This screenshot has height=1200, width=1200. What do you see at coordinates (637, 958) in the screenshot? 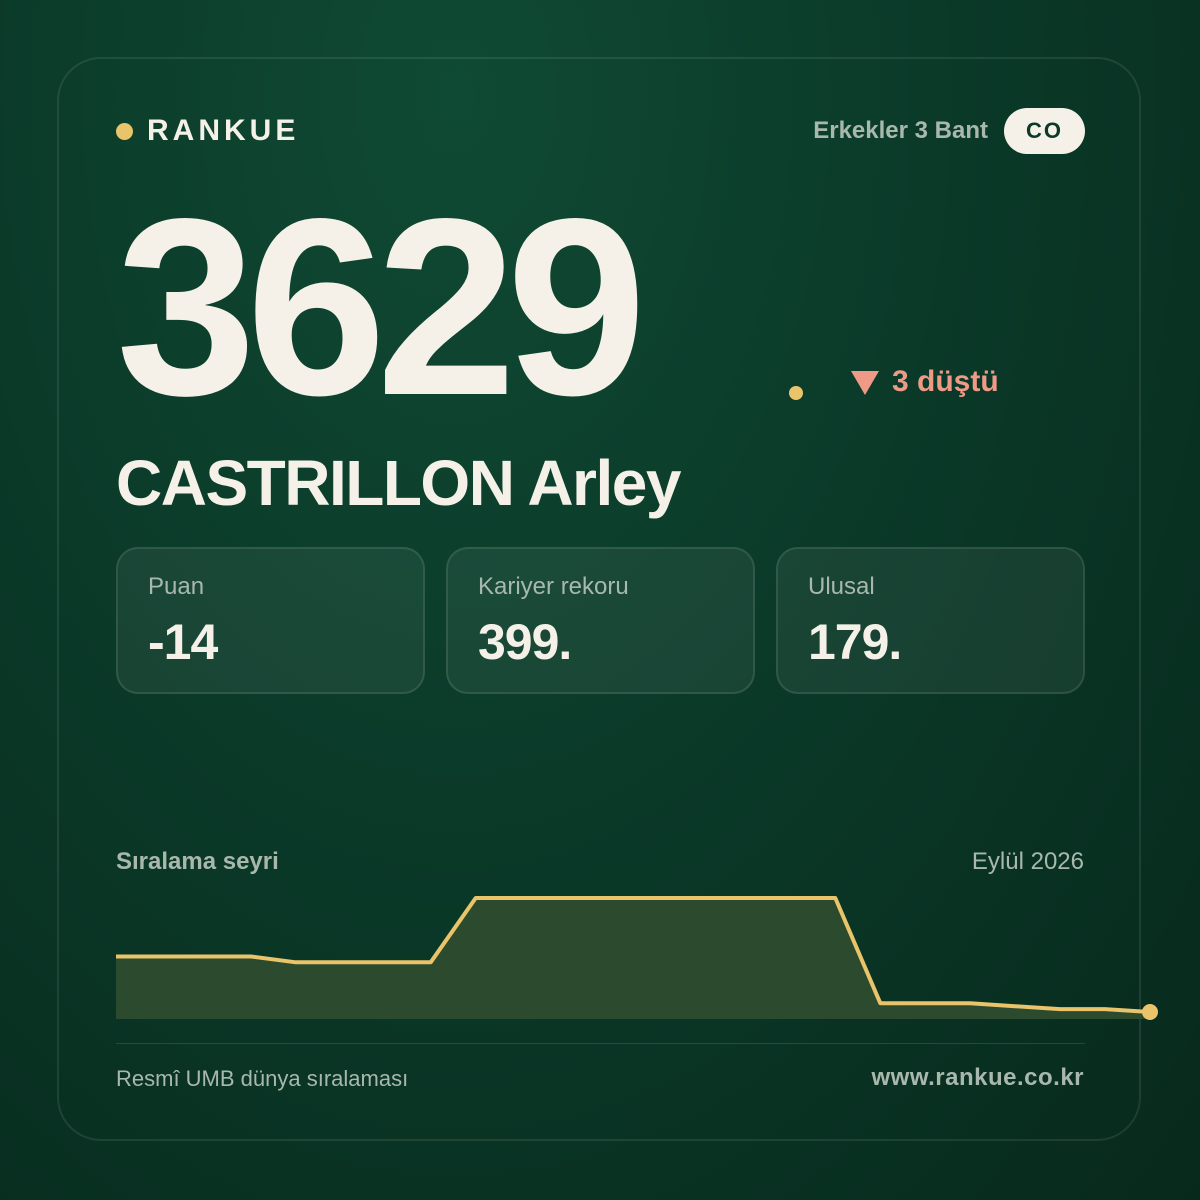
I see `rank-trend-chart` at bounding box center [637, 958].